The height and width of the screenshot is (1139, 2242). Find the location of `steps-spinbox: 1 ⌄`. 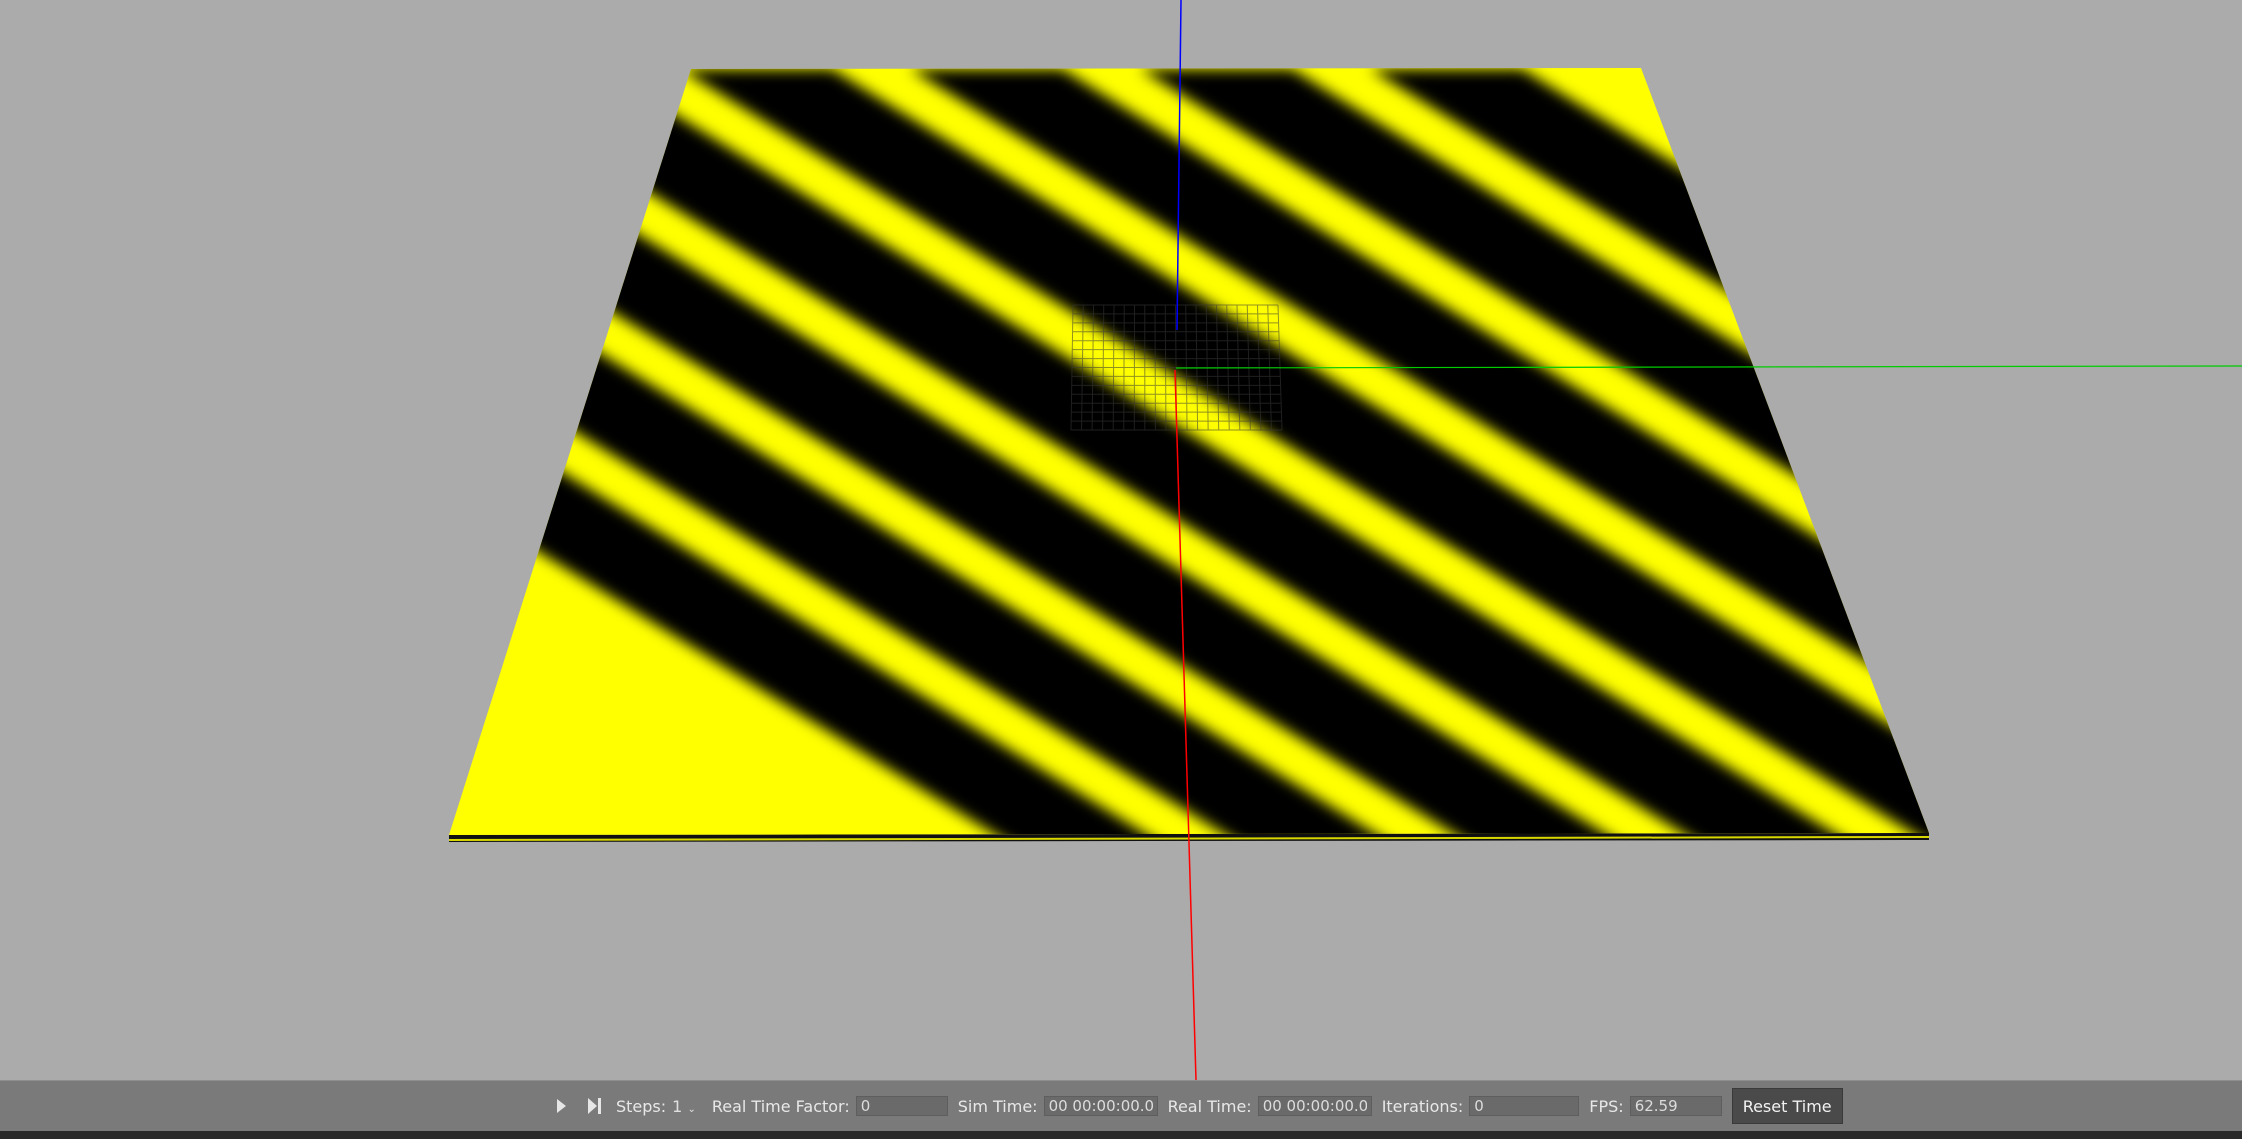

steps-spinbox: 1 ⌄ is located at coordinates (684, 1106).